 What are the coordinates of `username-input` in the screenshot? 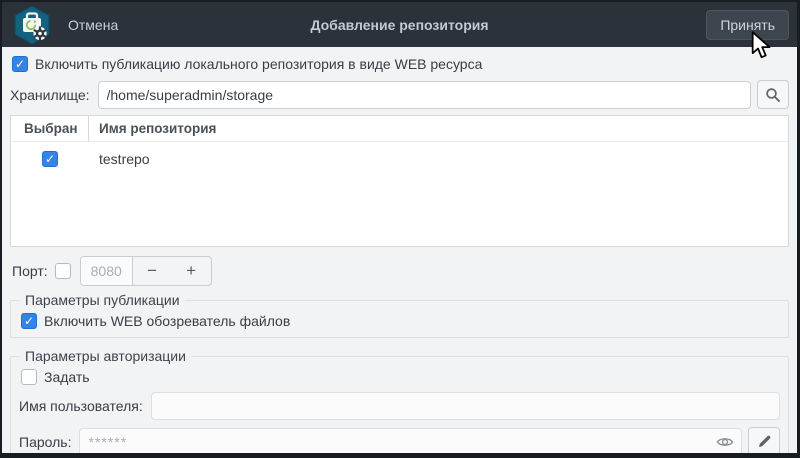 It's located at (465, 406).